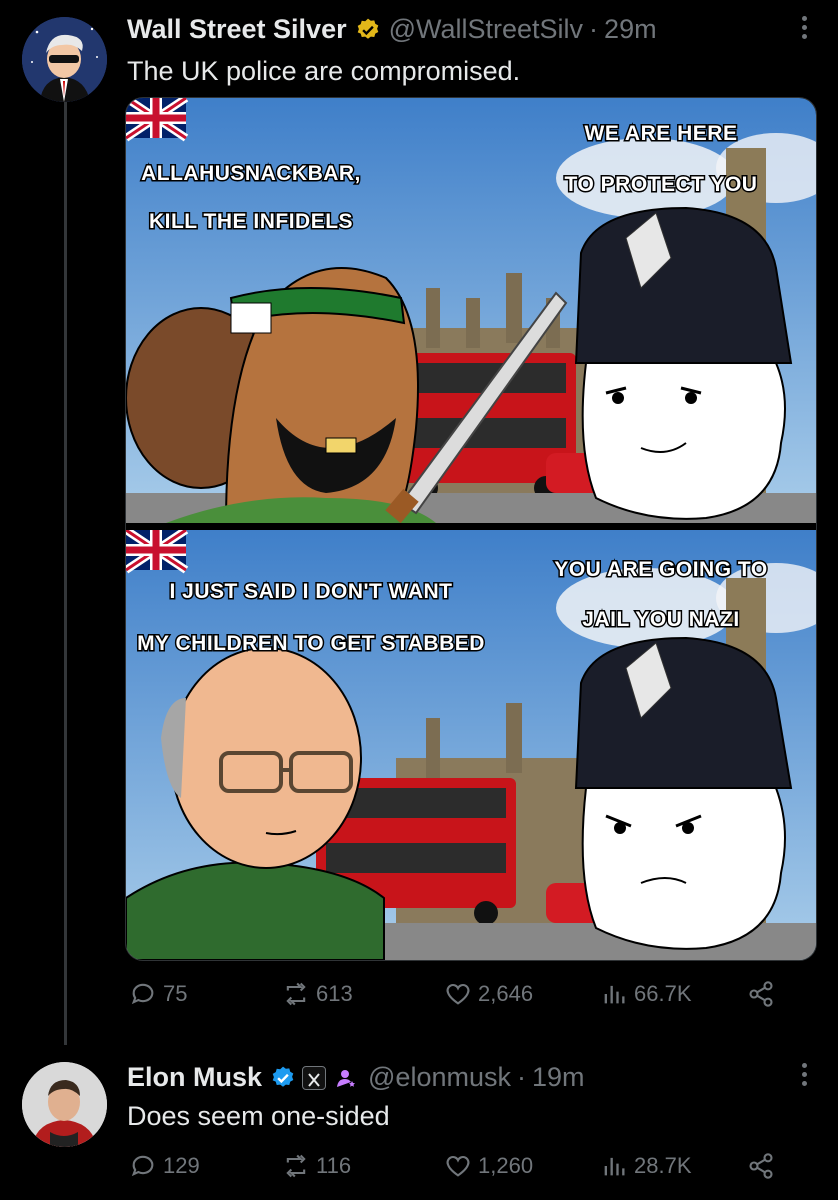 The image size is (838, 1200). What do you see at coordinates (175, 993) in the screenshot?
I see `reply-count: 75` at bounding box center [175, 993].